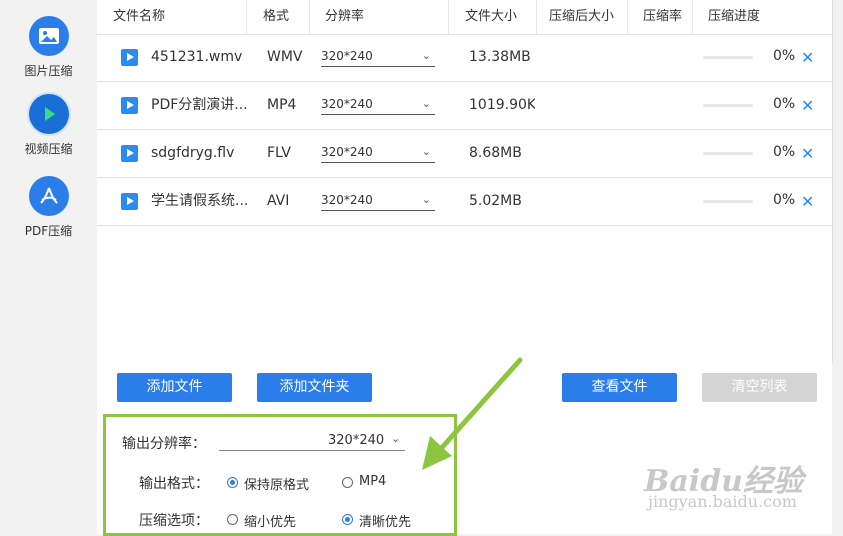 Image resolution: width=843 pixels, height=536 pixels. I want to click on file-name: sdgfdryg.flv, so click(193, 153).